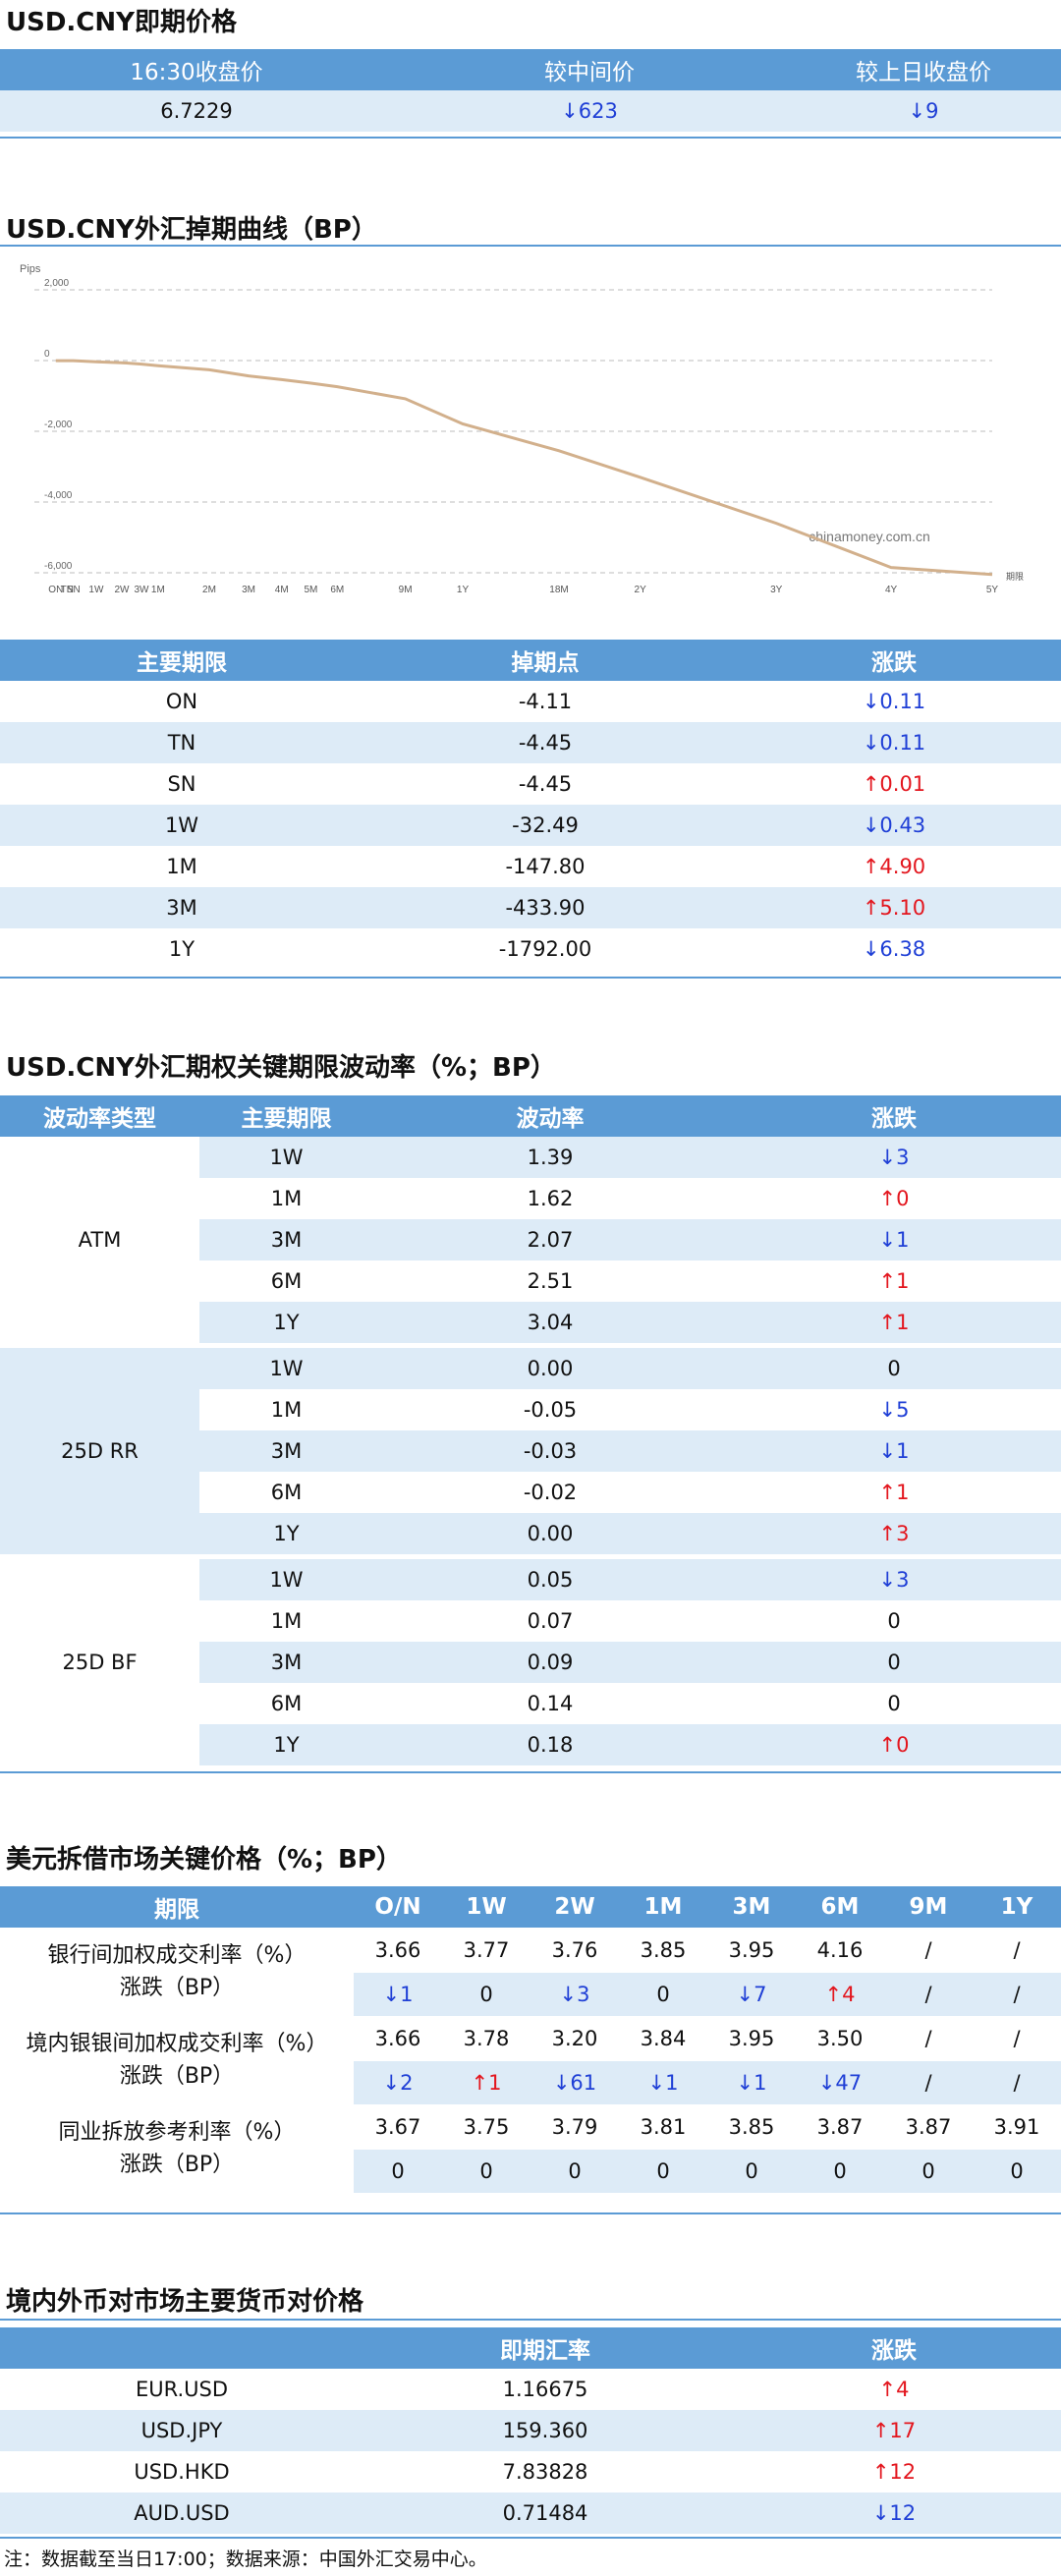  What do you see at coordinates (1017, 1907) in the screenshot?
I see `lending-header-8: 1Y` at bounding box center [1017, 1907].